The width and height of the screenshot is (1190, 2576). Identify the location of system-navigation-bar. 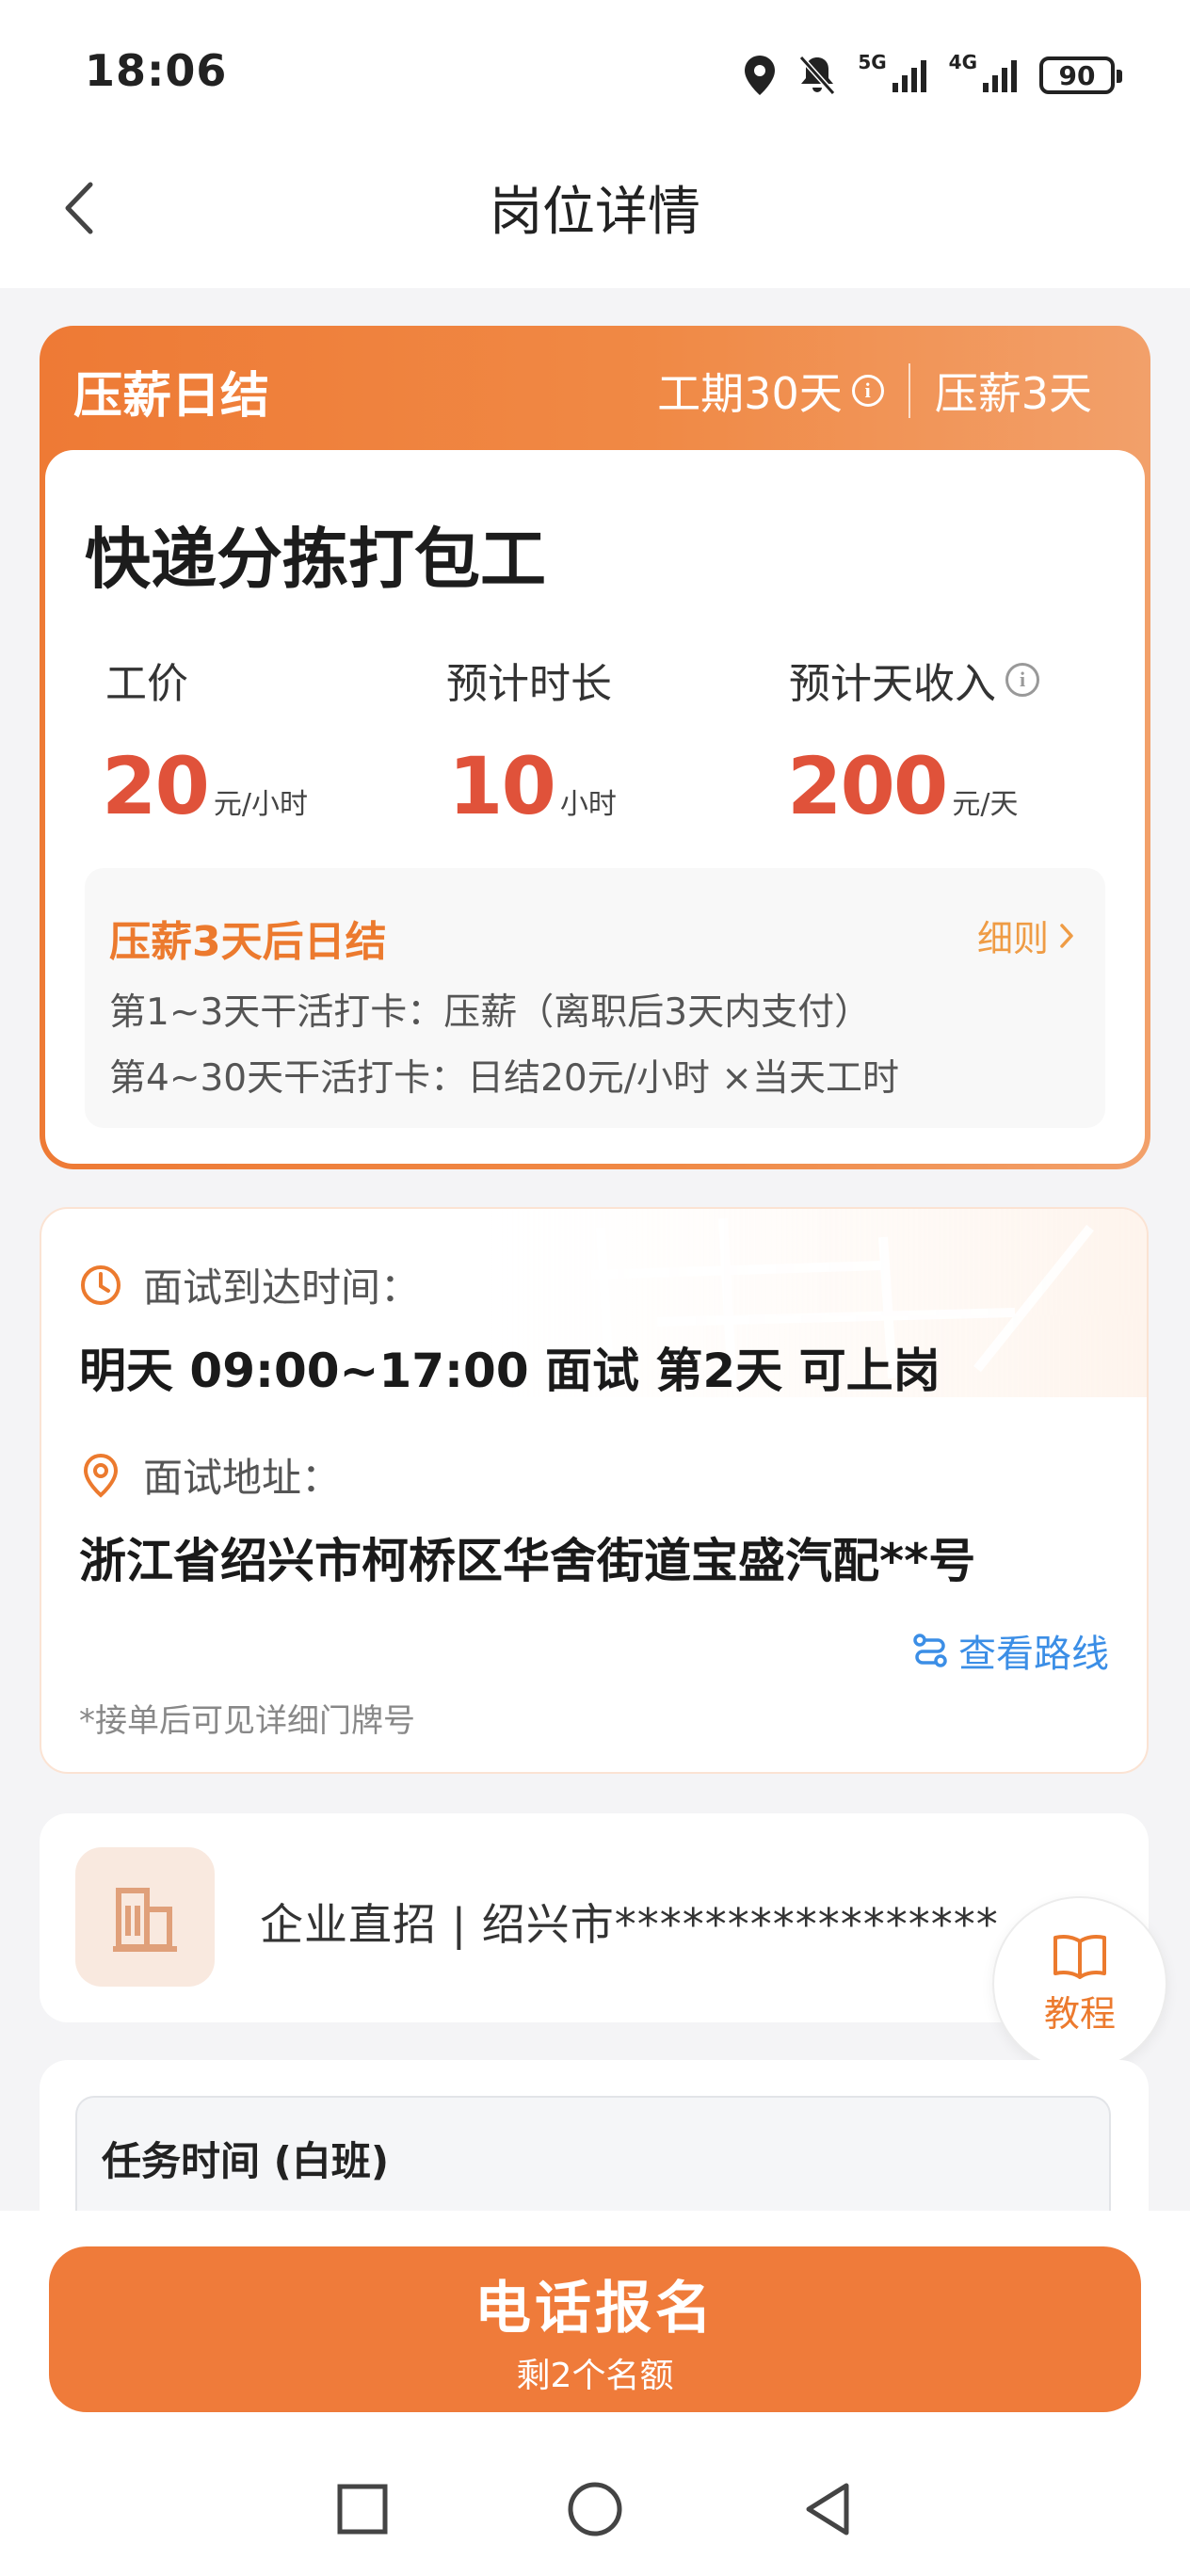
(595, 2509).